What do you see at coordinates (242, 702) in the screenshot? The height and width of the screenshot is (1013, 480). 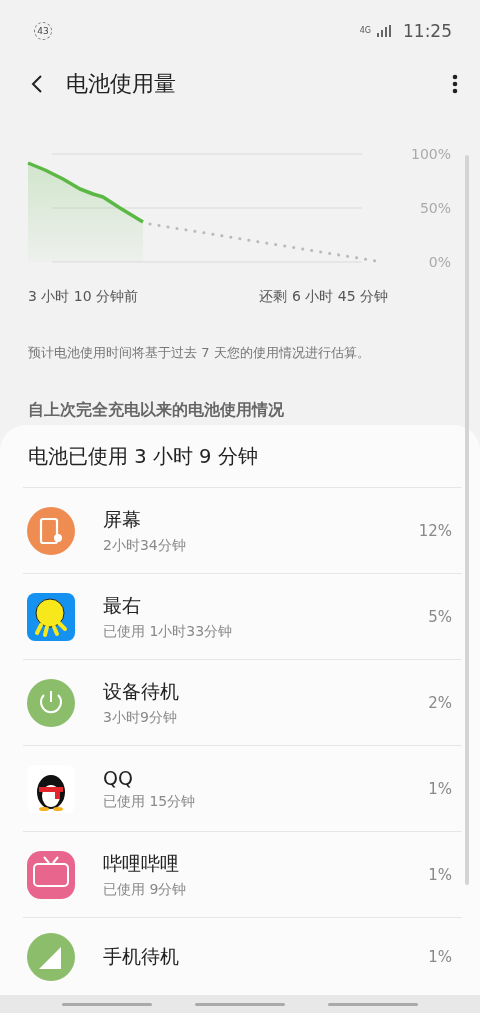 I see `usage-item: 设备待机 3小时9分钟 2%` at bounding box center [242, 702].